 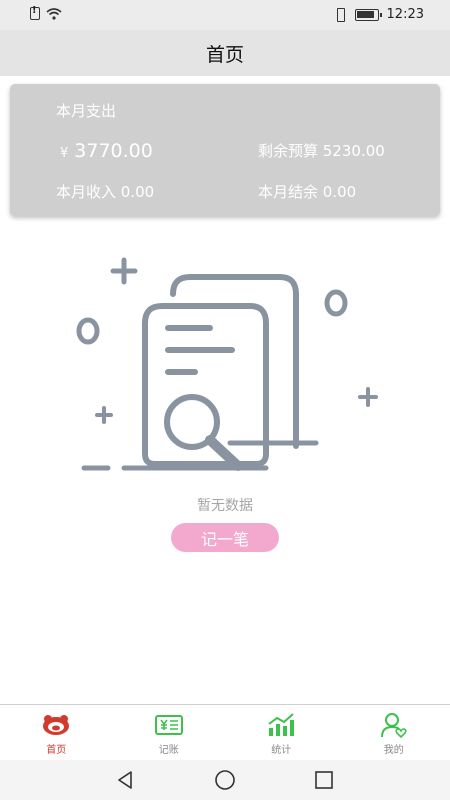 I want to click on page-title: 首页, so click(x=224, y=54).